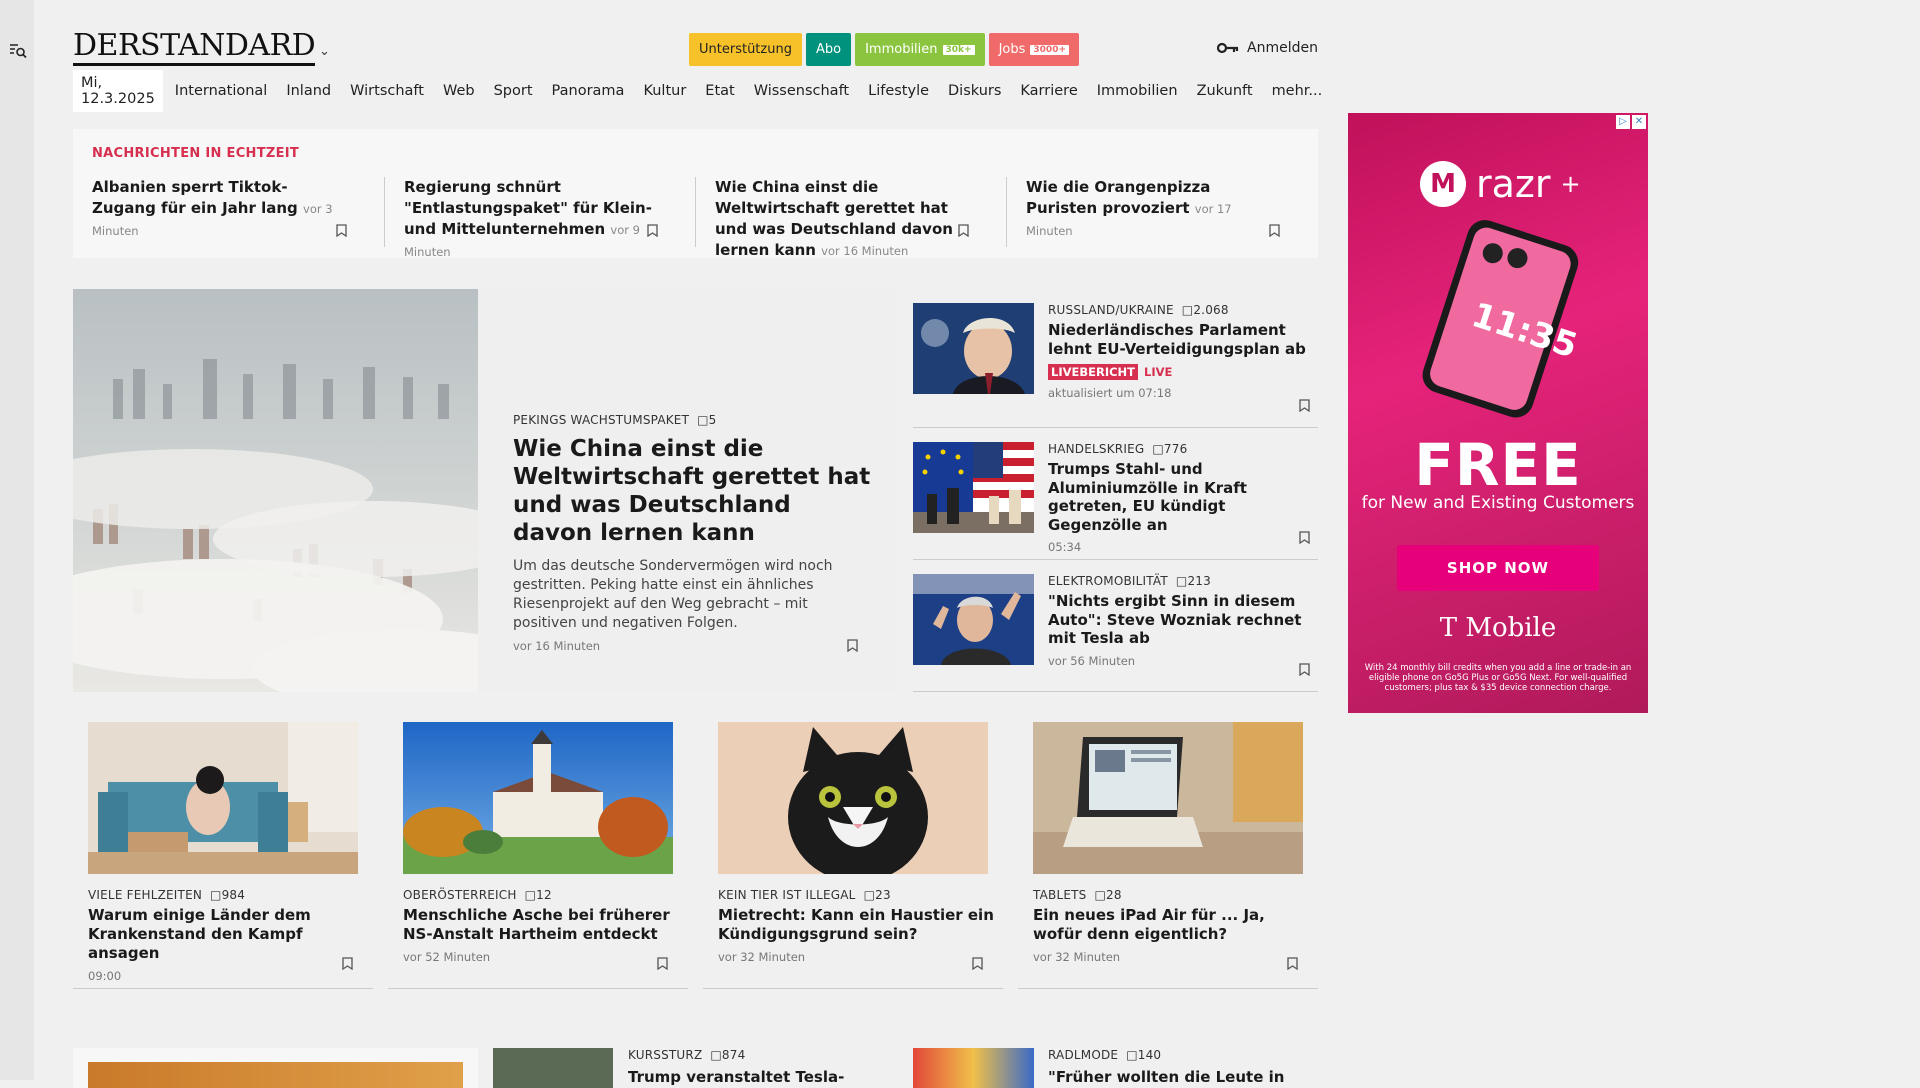 The height and width of the screenshot is (1088, 1920). What do you see at coordinates (387, 91) in the screenshot?
I see `nav-item-wirtschaft: Wirtschaft` at bounding box center [387, 91].